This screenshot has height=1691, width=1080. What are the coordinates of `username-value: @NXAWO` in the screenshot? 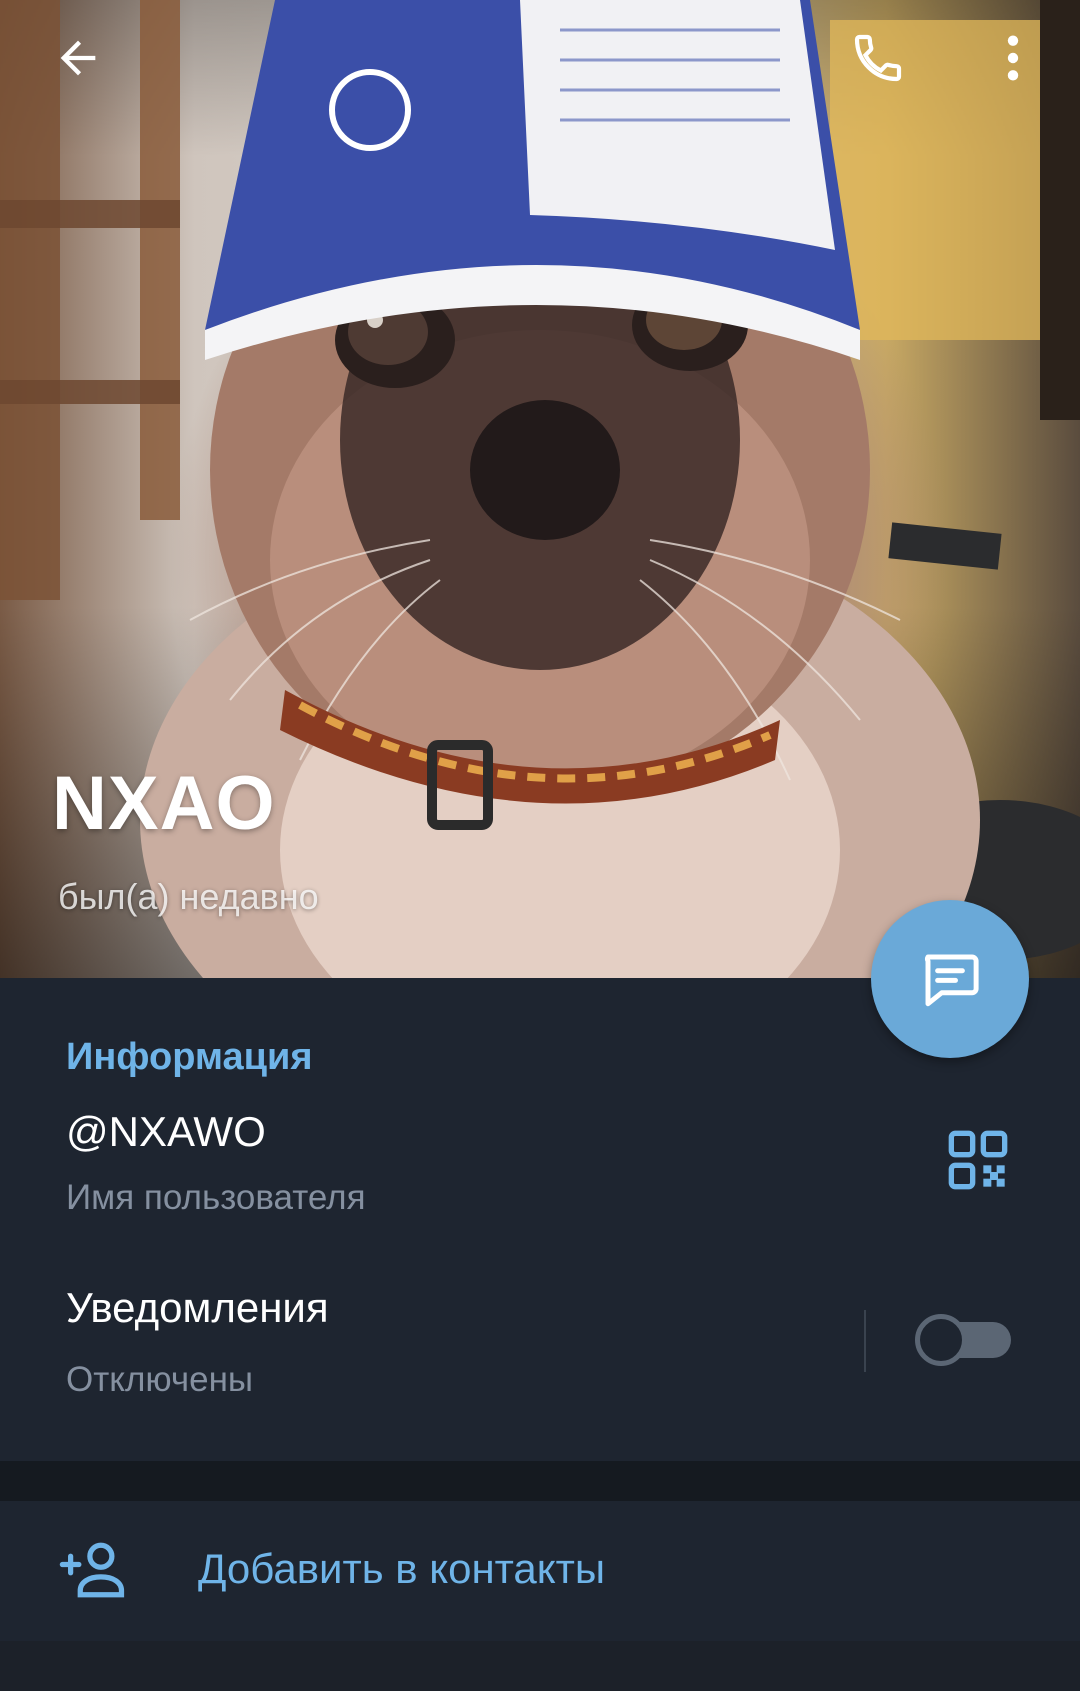 It's located at (166, 1131).